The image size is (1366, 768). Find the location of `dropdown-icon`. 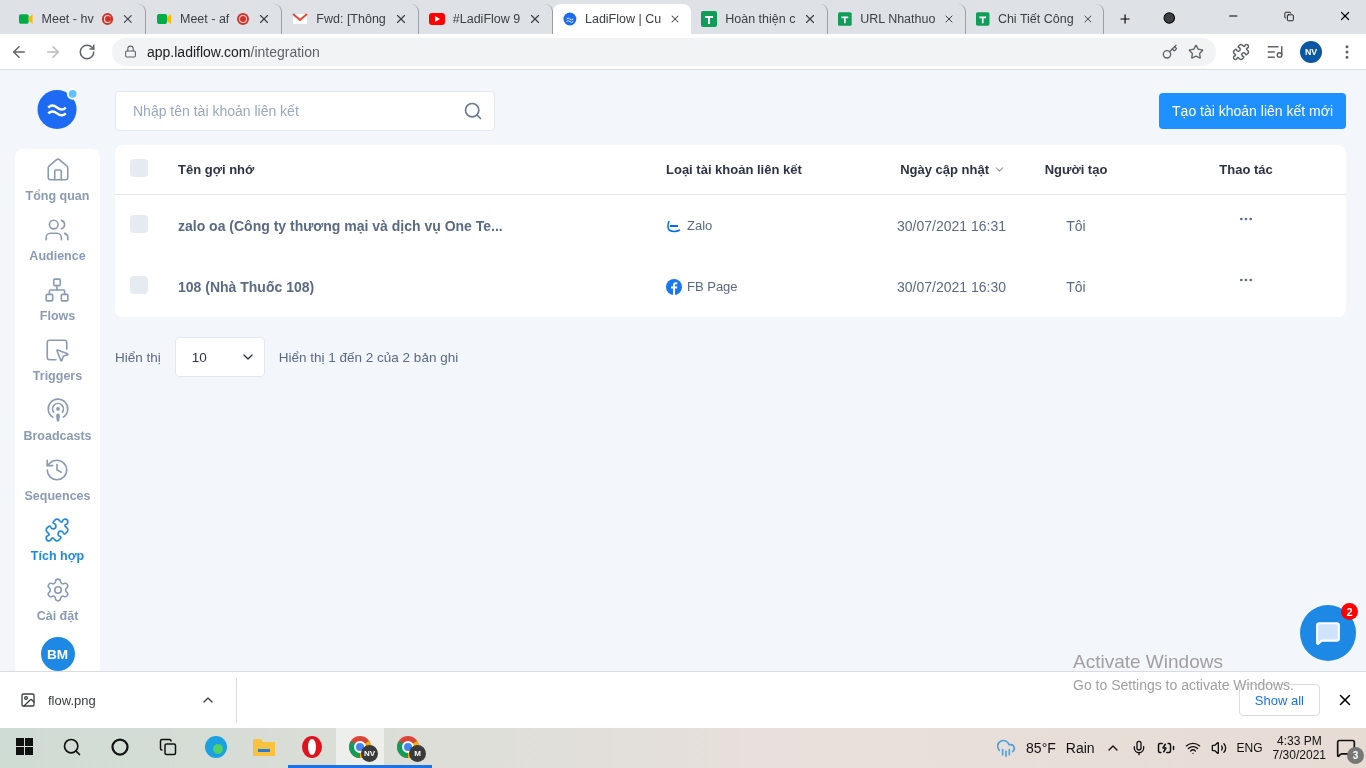

dropdown-icon is located at coordinates (1169, 18).